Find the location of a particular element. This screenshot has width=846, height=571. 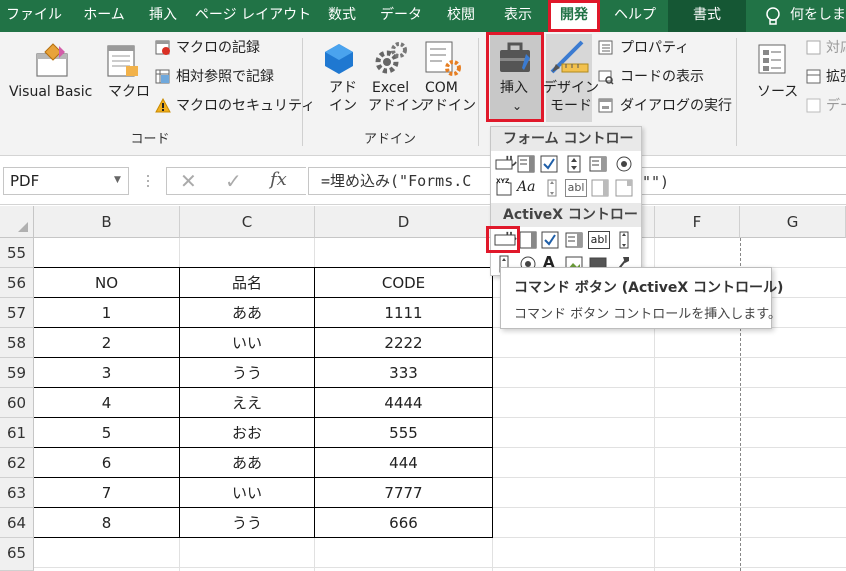

select-all-corner is located at coordinates (17, 222).